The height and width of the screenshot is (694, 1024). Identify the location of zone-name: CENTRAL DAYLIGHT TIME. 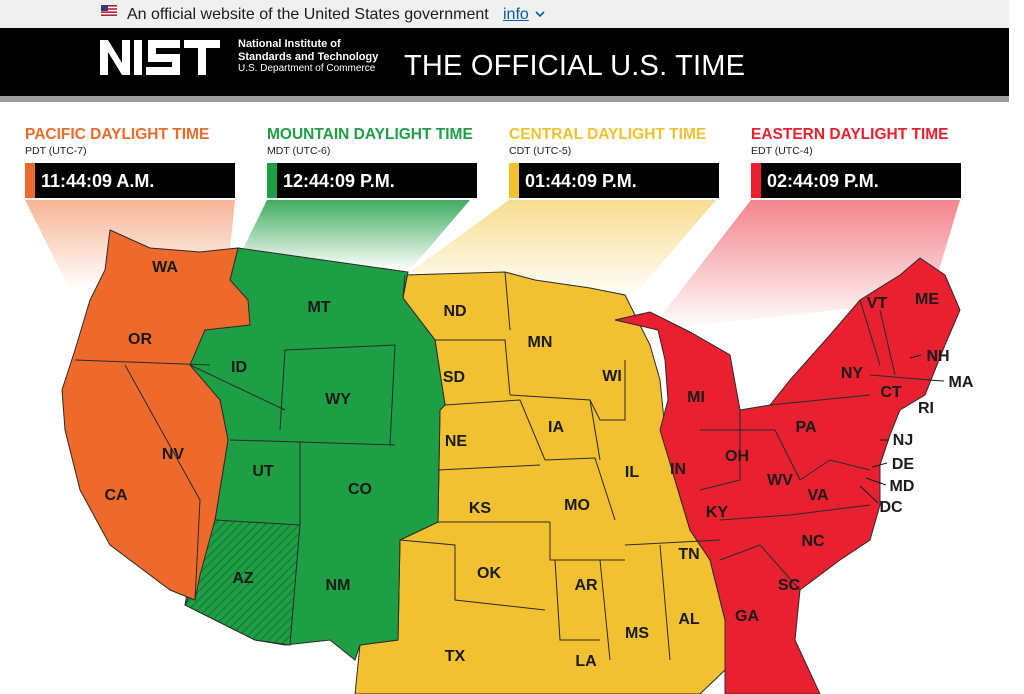
(608, 134).